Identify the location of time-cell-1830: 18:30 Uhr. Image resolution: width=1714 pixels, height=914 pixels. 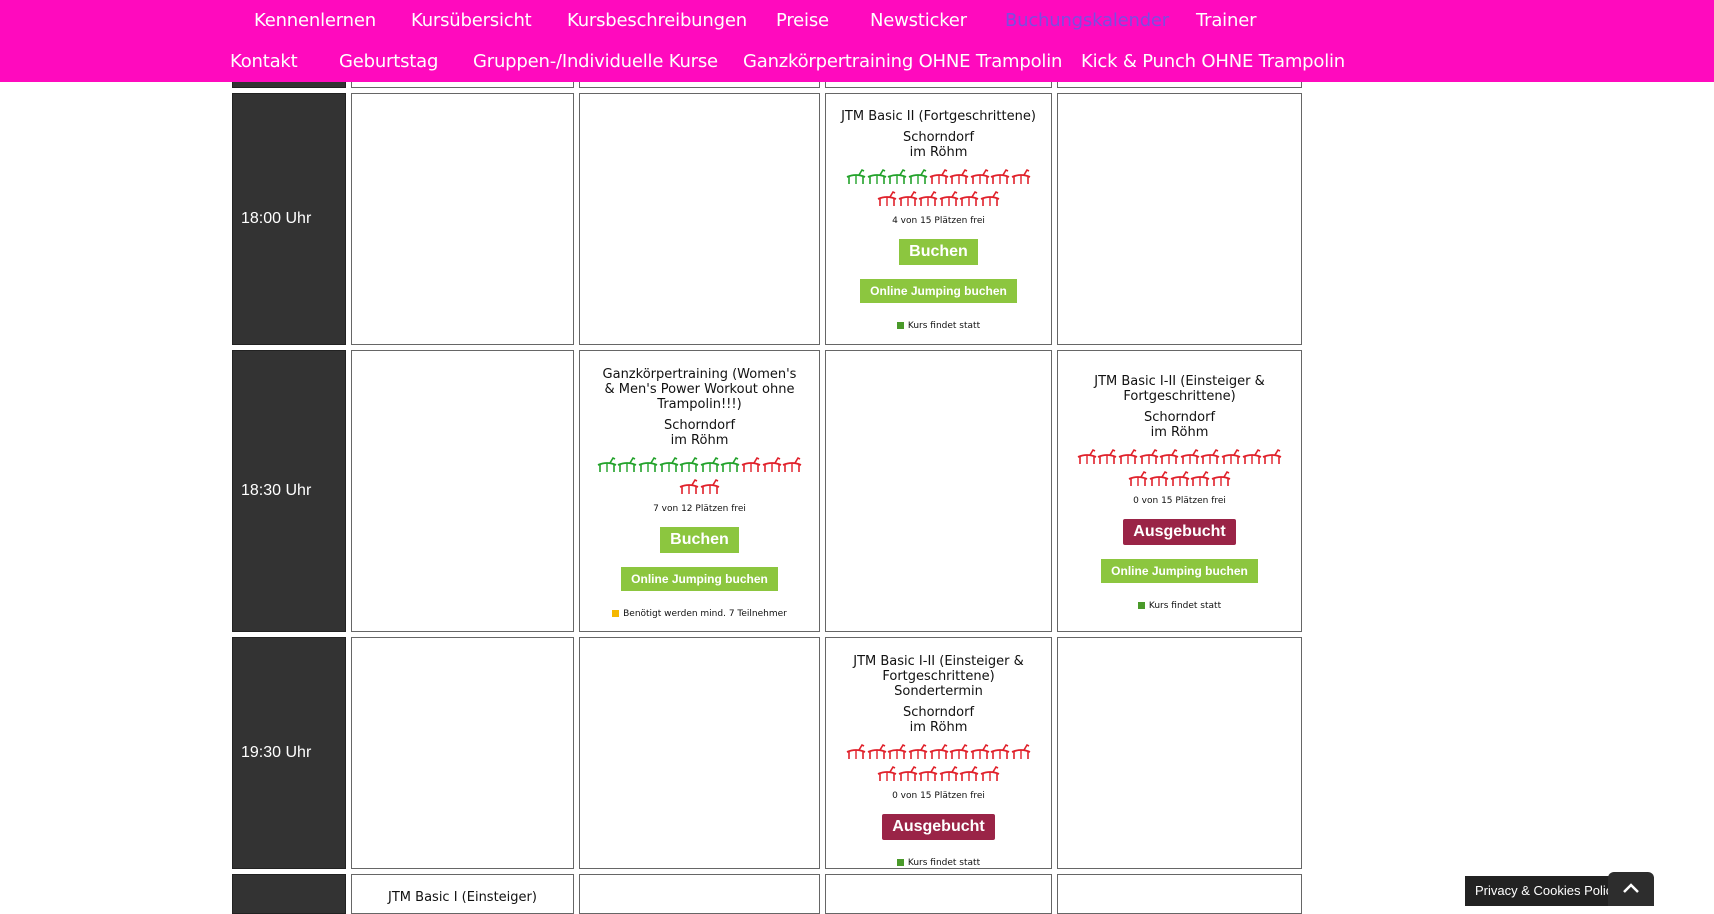
(289, 491).